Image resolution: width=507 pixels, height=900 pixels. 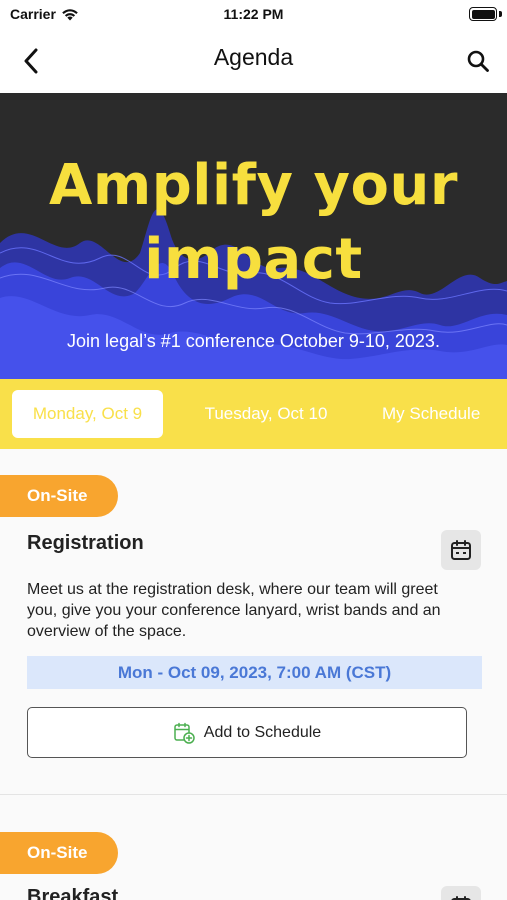 What do you see at coordinates (438, 414) in the screenshot?
I see `tab-my-schedule: My Schedule` at bounding box center [438, 414].